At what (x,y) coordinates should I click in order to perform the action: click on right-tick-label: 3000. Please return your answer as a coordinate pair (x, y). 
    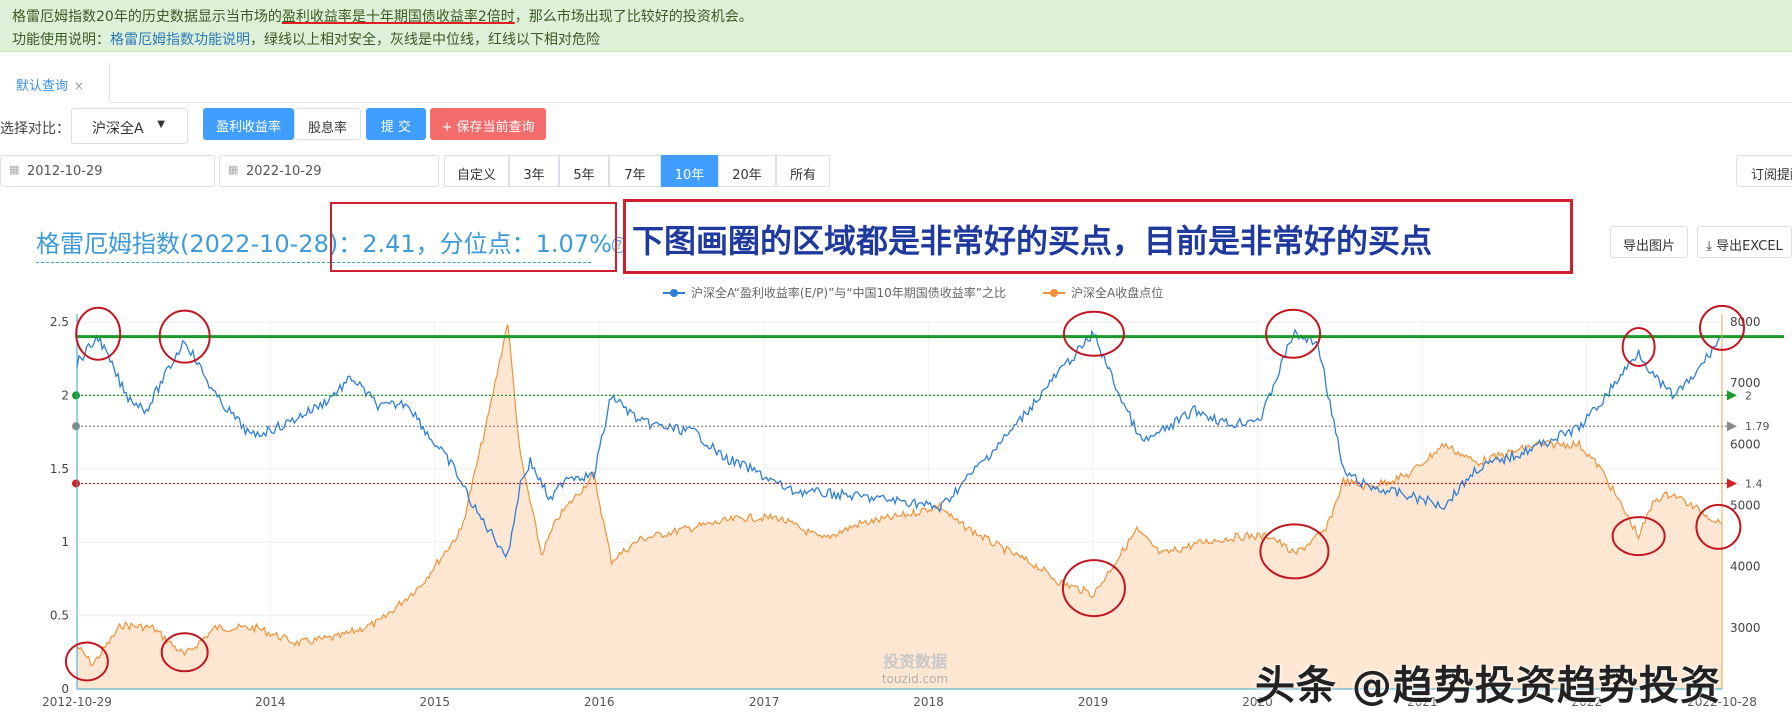
    Looking at the image, I should click on (1745, 628).